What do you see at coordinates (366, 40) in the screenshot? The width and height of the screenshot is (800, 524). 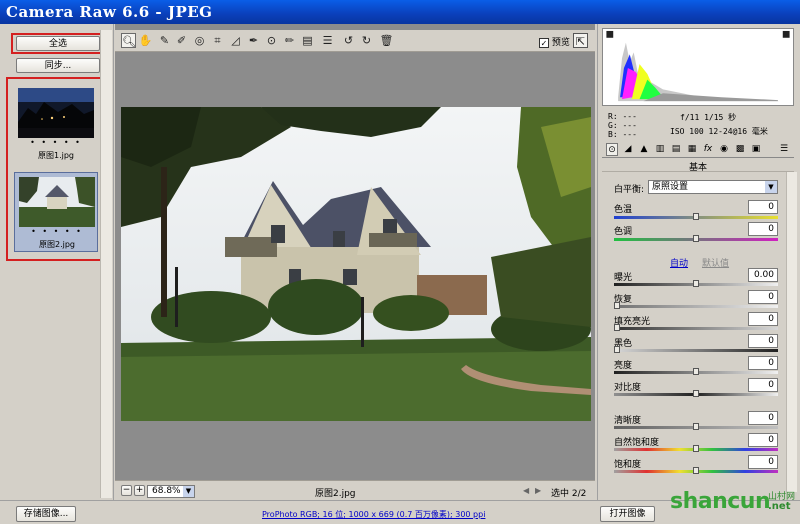 I see `rotate-right-icon: ↻` at bounding box center [366, 40].